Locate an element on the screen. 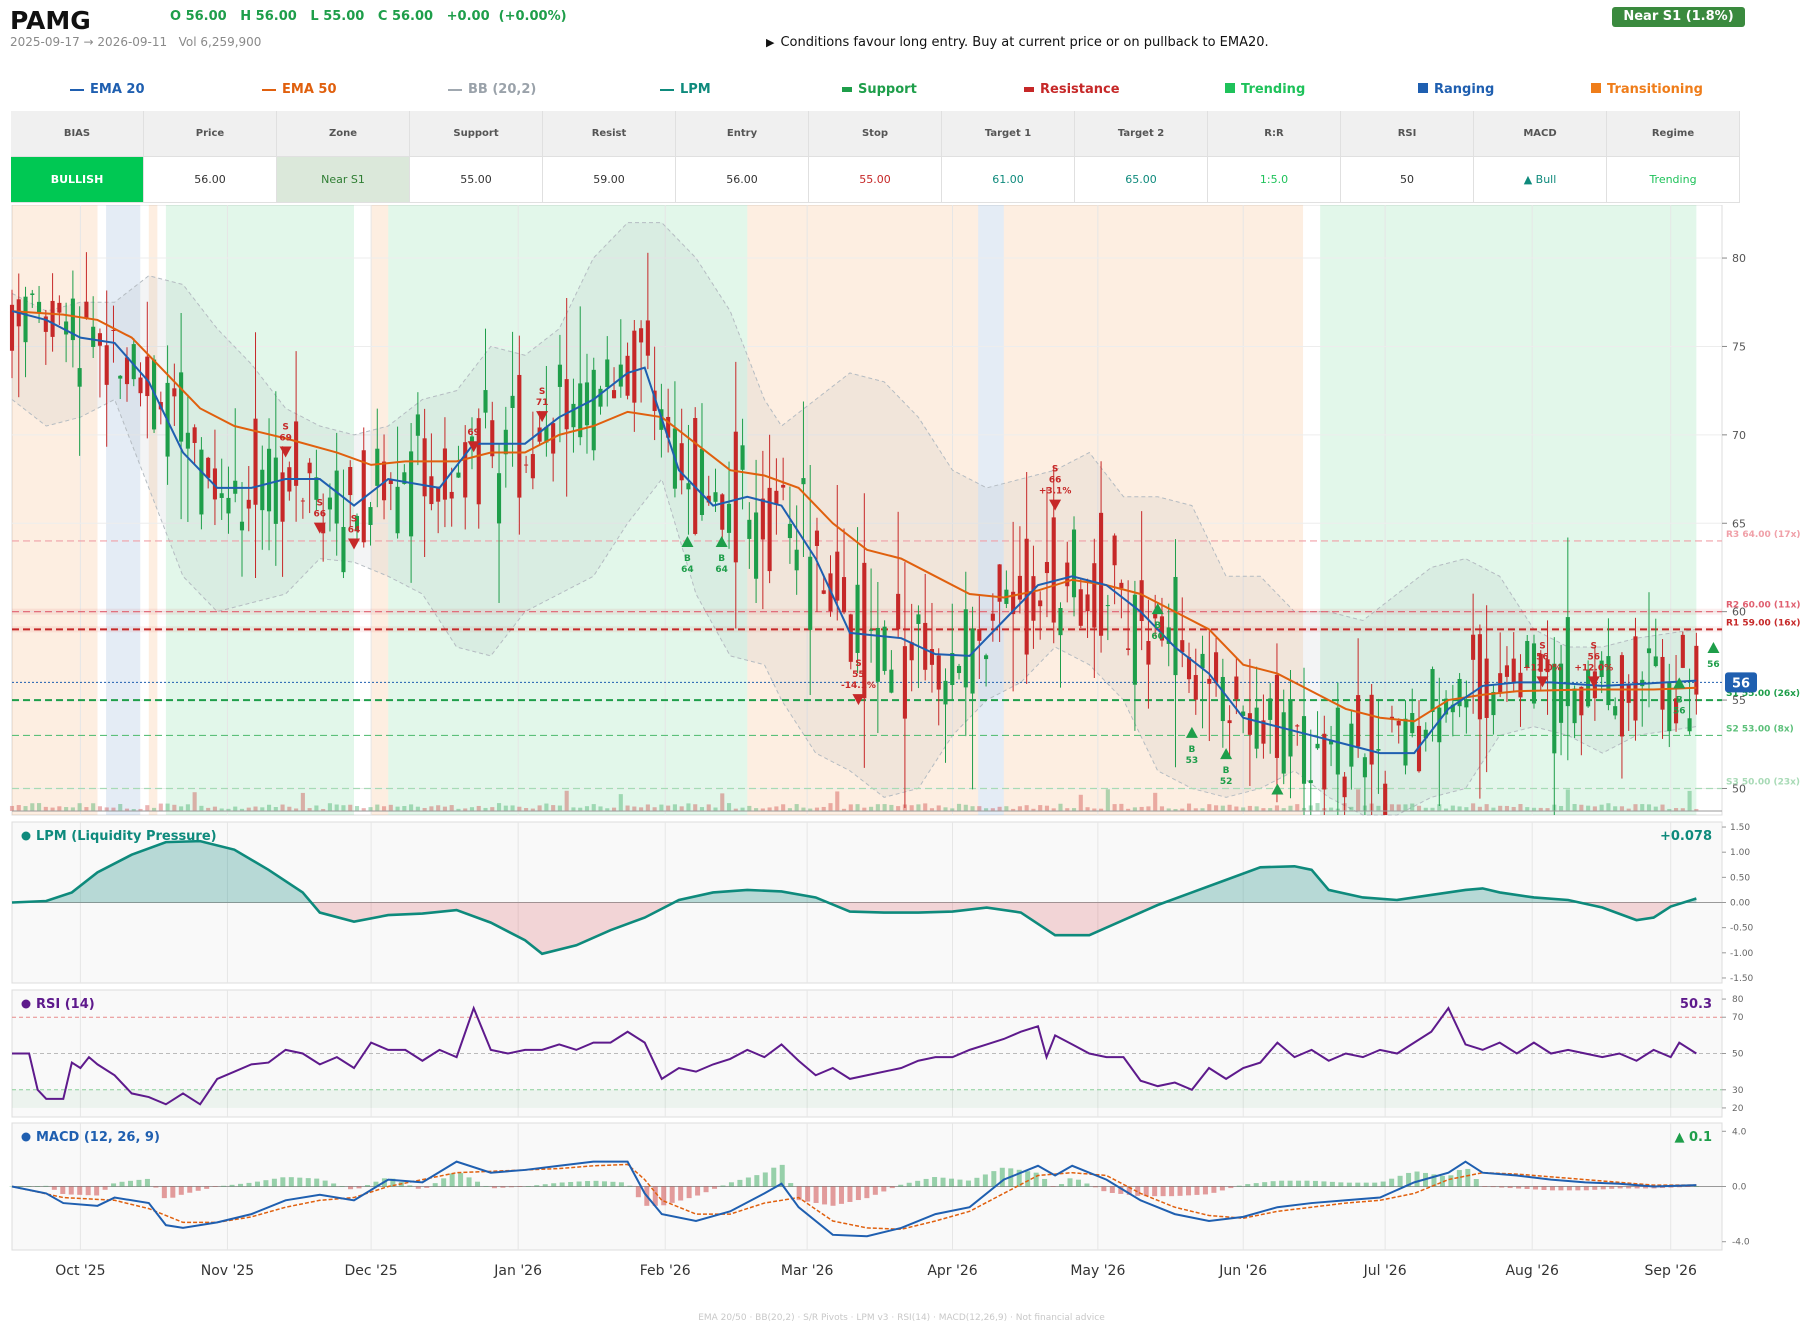 This screenshot has height=1330, width=1803. x-tick-label: Nov '25 is located at coordinates (227, 1271).